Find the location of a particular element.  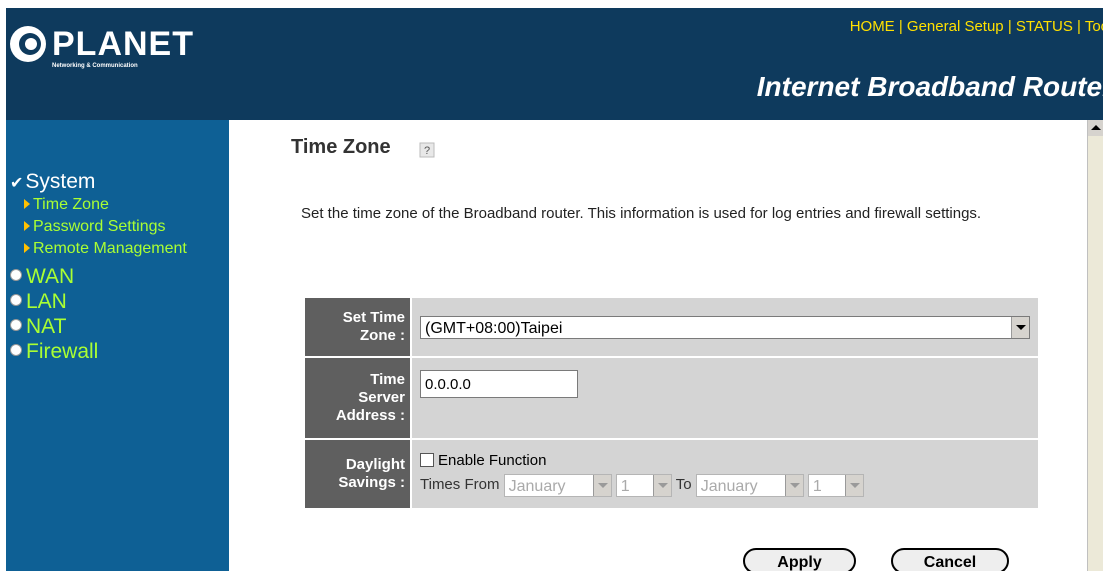

to-month-select: January is located at coordinates (749, 485).